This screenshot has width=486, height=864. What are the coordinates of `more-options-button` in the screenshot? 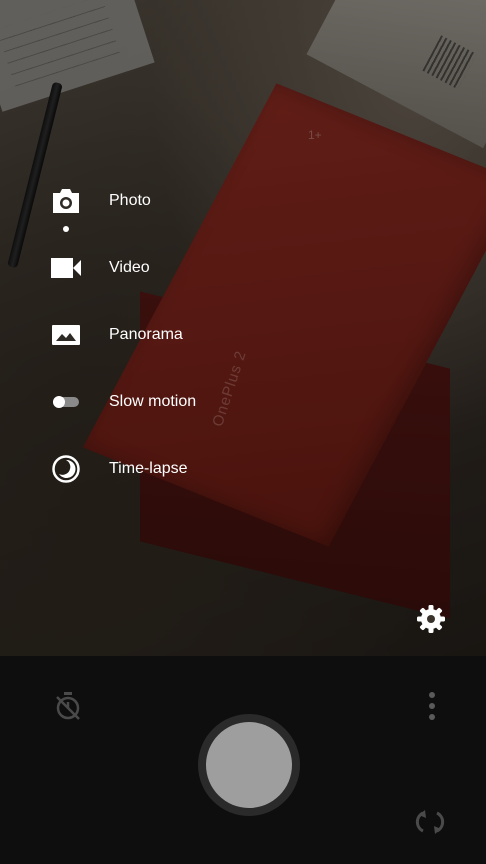 It's located at (432, 708).